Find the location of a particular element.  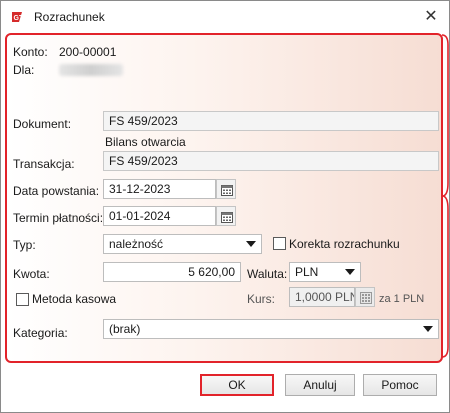

termin-calendar-button is located at coordinates (226, 216).